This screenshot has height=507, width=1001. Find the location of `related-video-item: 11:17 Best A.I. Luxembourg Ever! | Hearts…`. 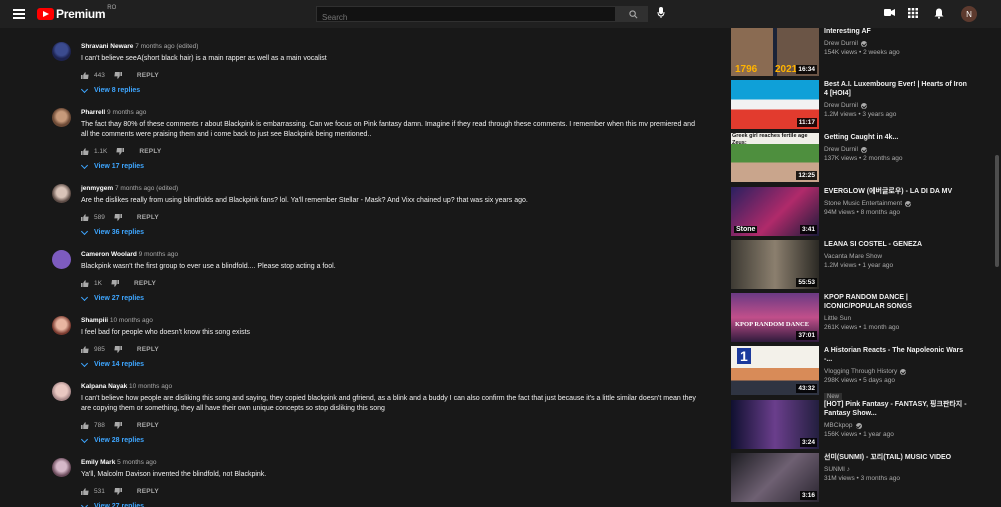

related-video-item: 11:17 Best A.I. Luxembourg Ever! | Hearts… is located at coordinates (861, 104).